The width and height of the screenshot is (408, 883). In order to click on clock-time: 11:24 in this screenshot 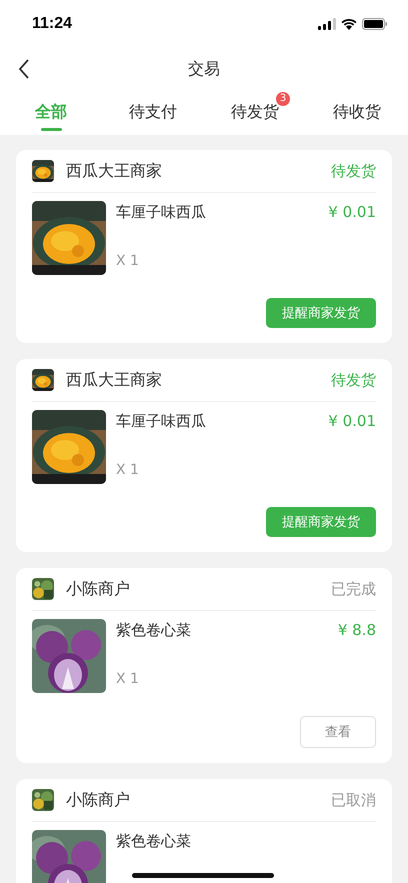, I will do `click(52, 23)`.